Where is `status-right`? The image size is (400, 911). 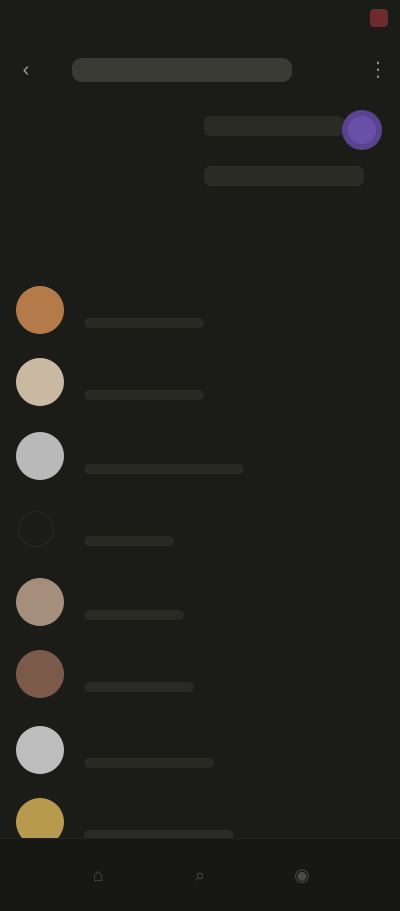
status-right is located at coordinates (376, 18).